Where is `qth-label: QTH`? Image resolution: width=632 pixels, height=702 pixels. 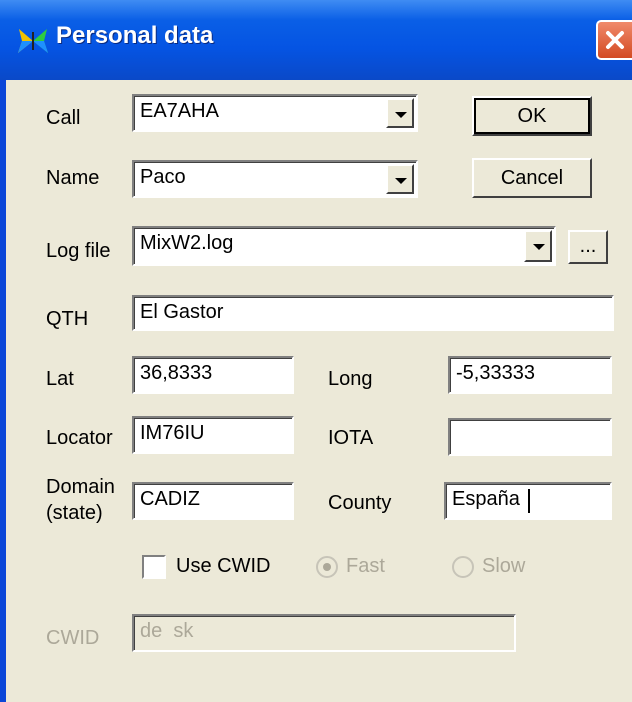
qth-label: QTH is located at coordinates (67, 319).